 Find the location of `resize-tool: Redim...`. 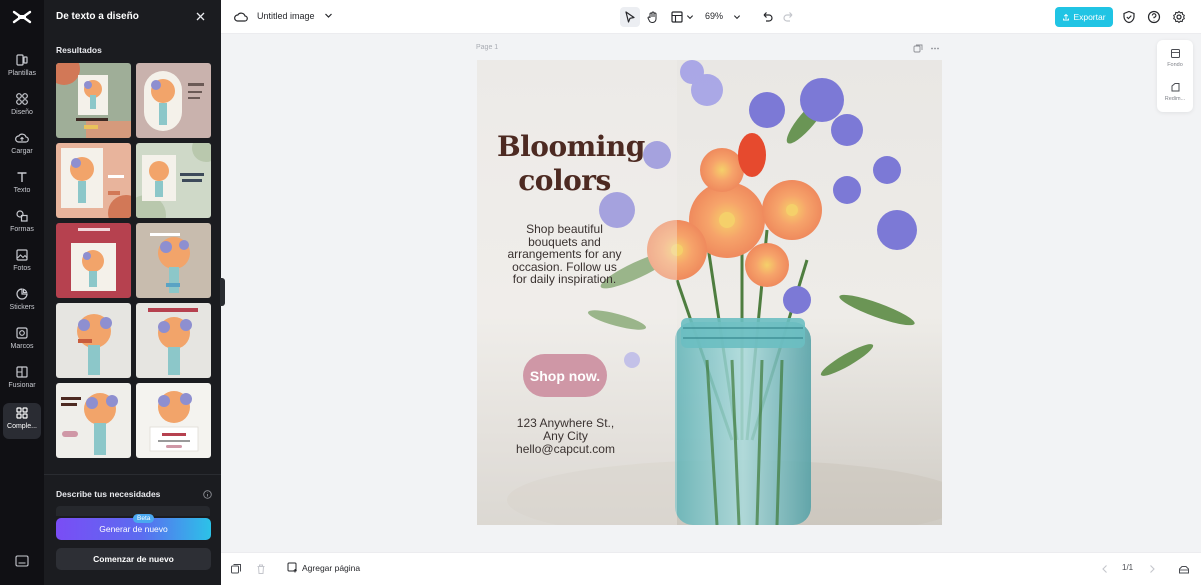

resize-tool: Redim... is located at coordinates (1175, 92).